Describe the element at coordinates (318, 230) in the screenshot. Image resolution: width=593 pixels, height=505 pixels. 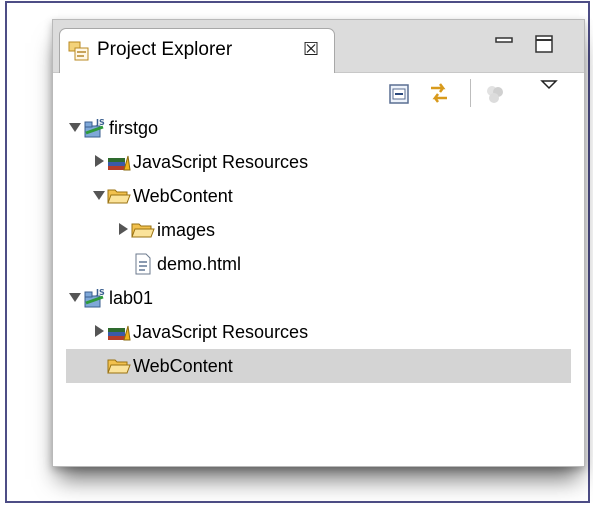
I see `tree-item: images` at that location.